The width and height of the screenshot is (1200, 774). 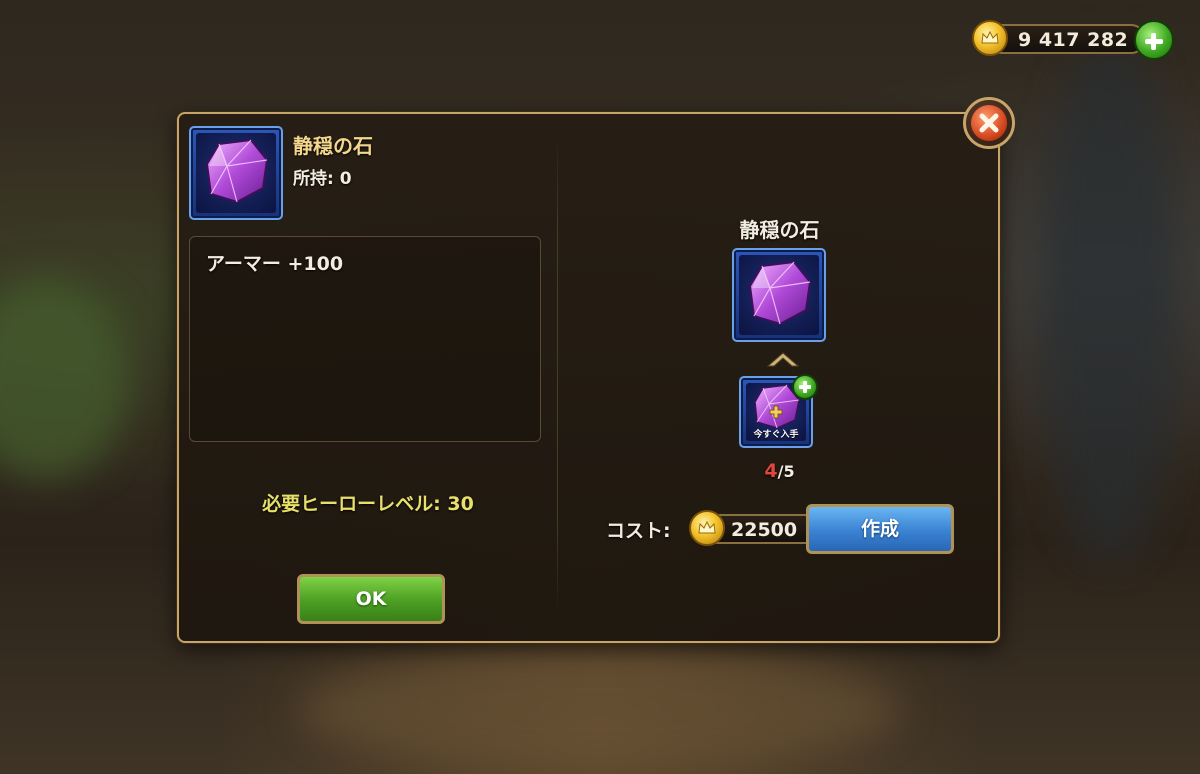 I want to click on get-material-button, so click(x=805, y=387).